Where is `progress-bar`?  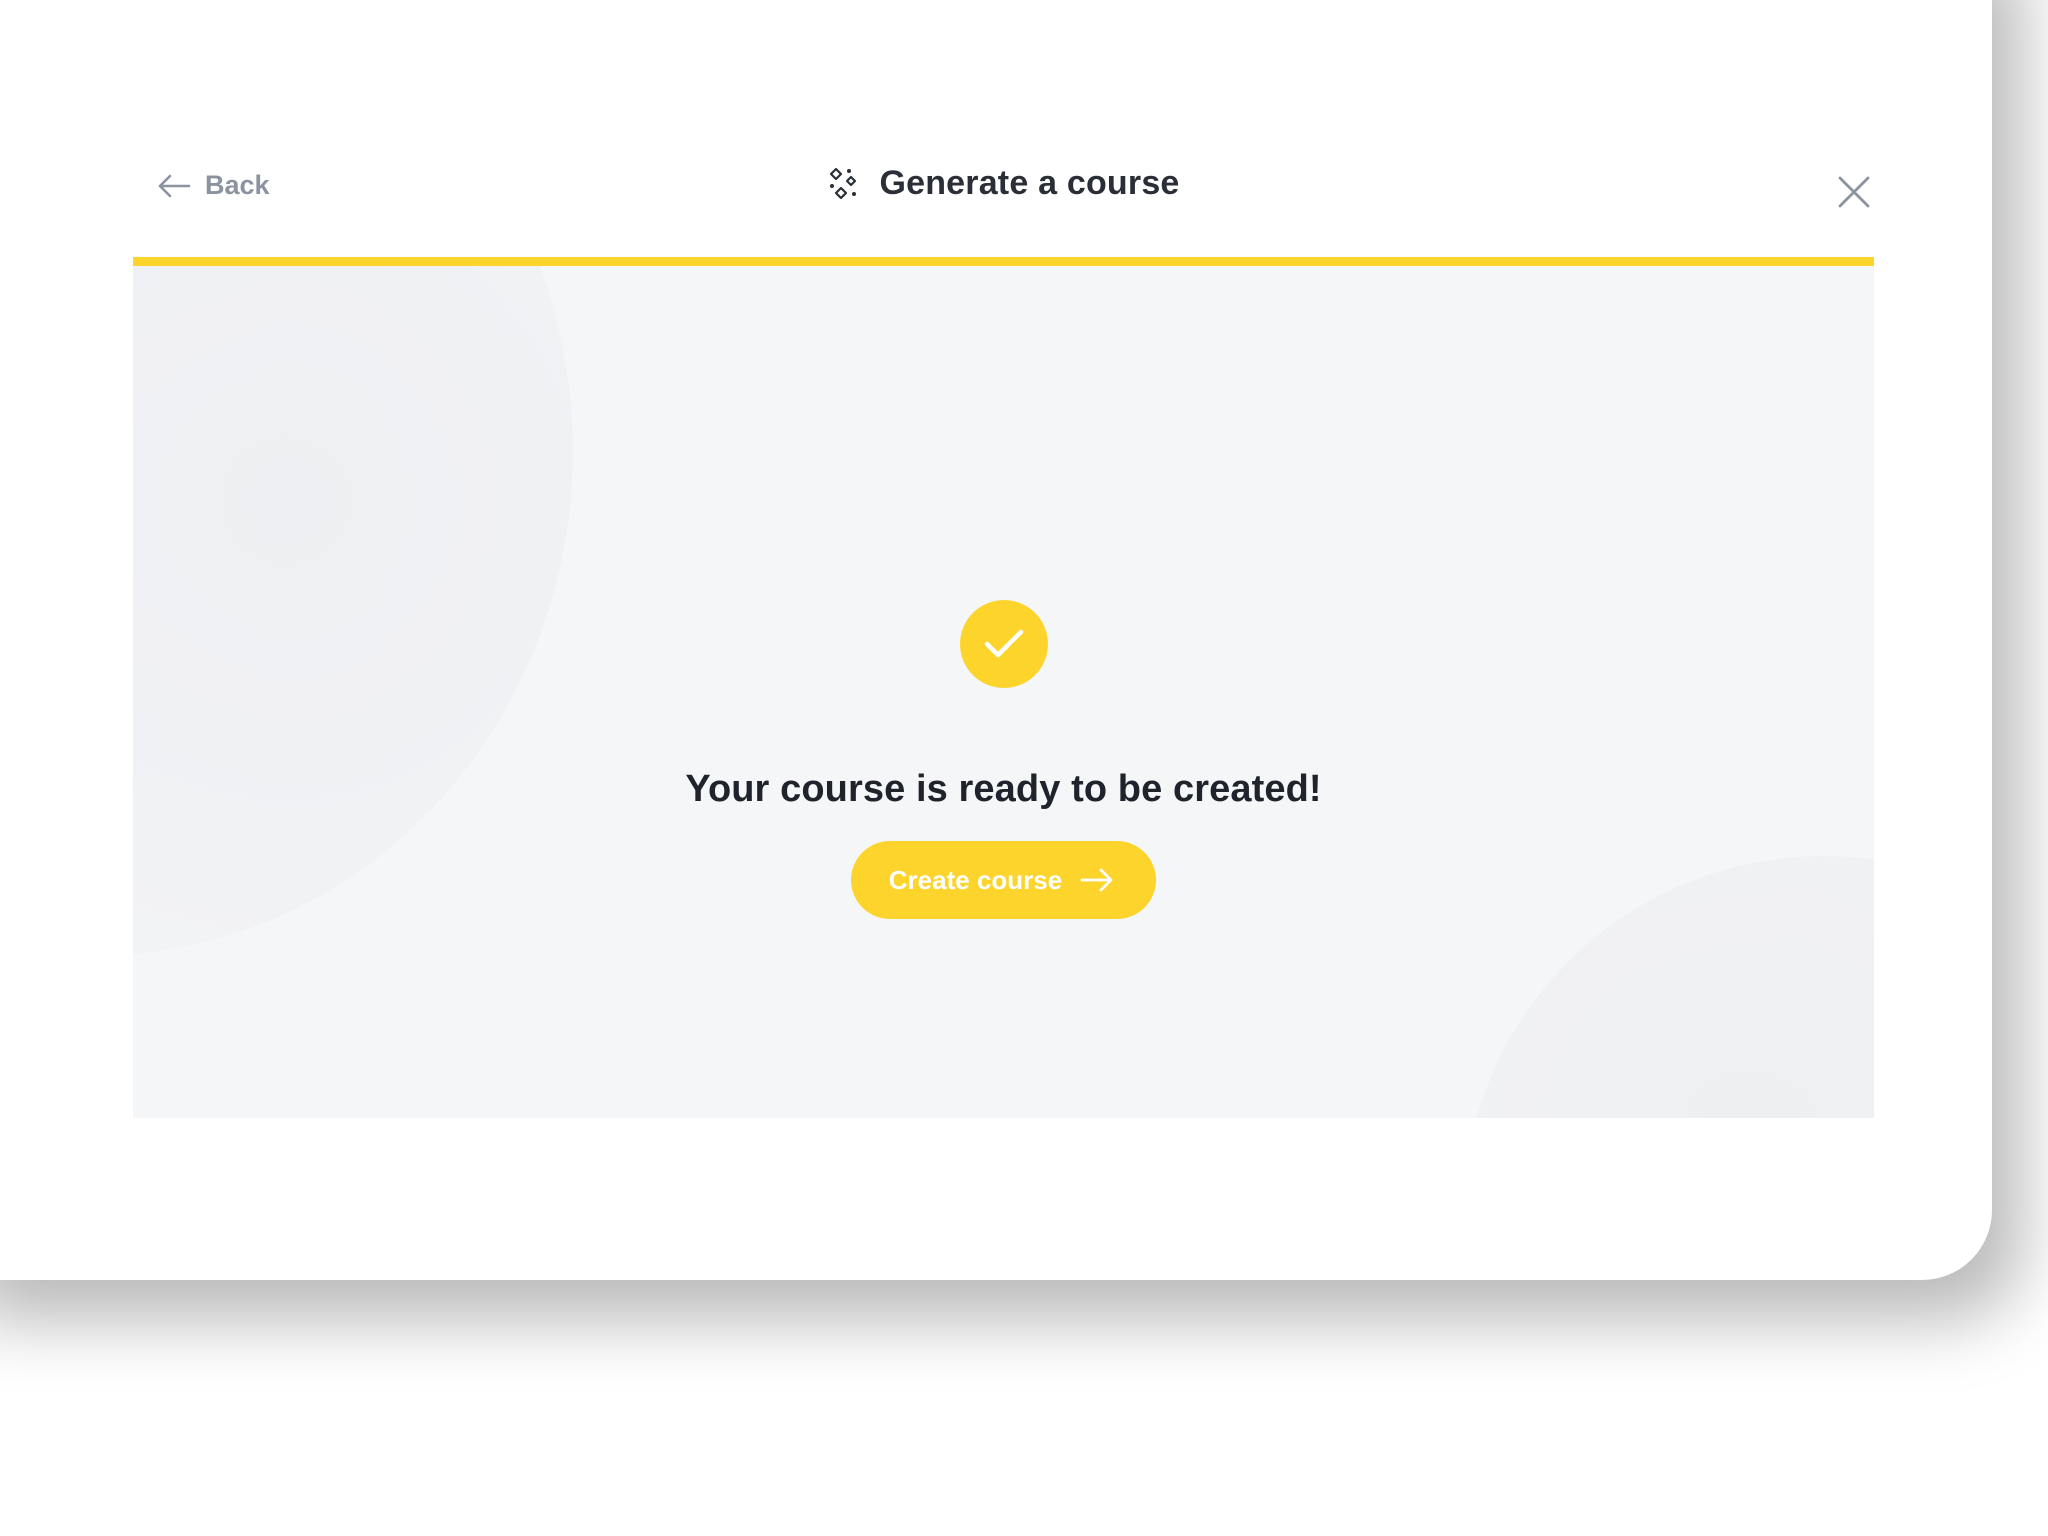 progress-bar is located at coordinates (1003, 261).